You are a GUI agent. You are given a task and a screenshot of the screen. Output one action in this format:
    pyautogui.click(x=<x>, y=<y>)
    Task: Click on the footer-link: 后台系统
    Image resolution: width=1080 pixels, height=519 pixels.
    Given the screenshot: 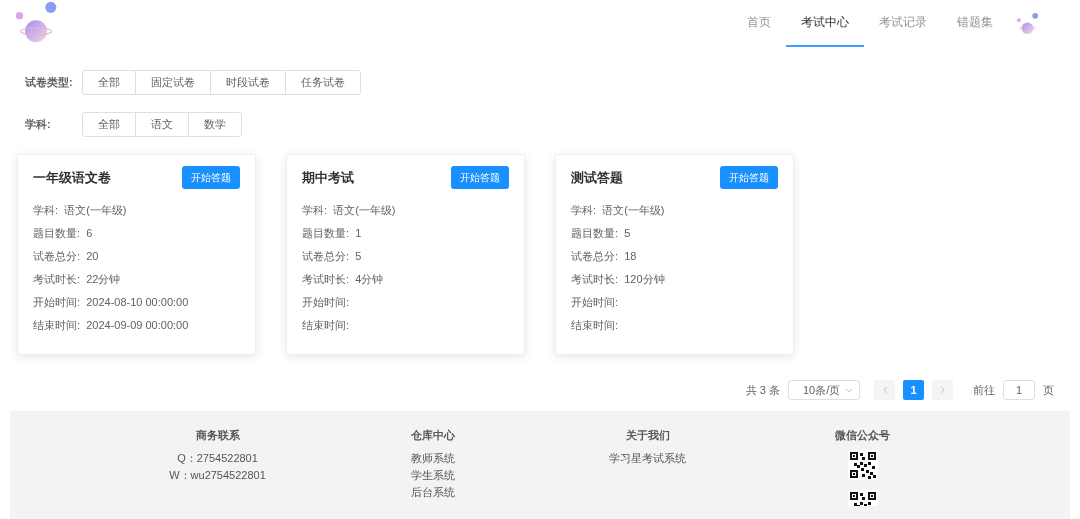 What is the action you would take?
    pyautogui.click(x=432, y=492)
    